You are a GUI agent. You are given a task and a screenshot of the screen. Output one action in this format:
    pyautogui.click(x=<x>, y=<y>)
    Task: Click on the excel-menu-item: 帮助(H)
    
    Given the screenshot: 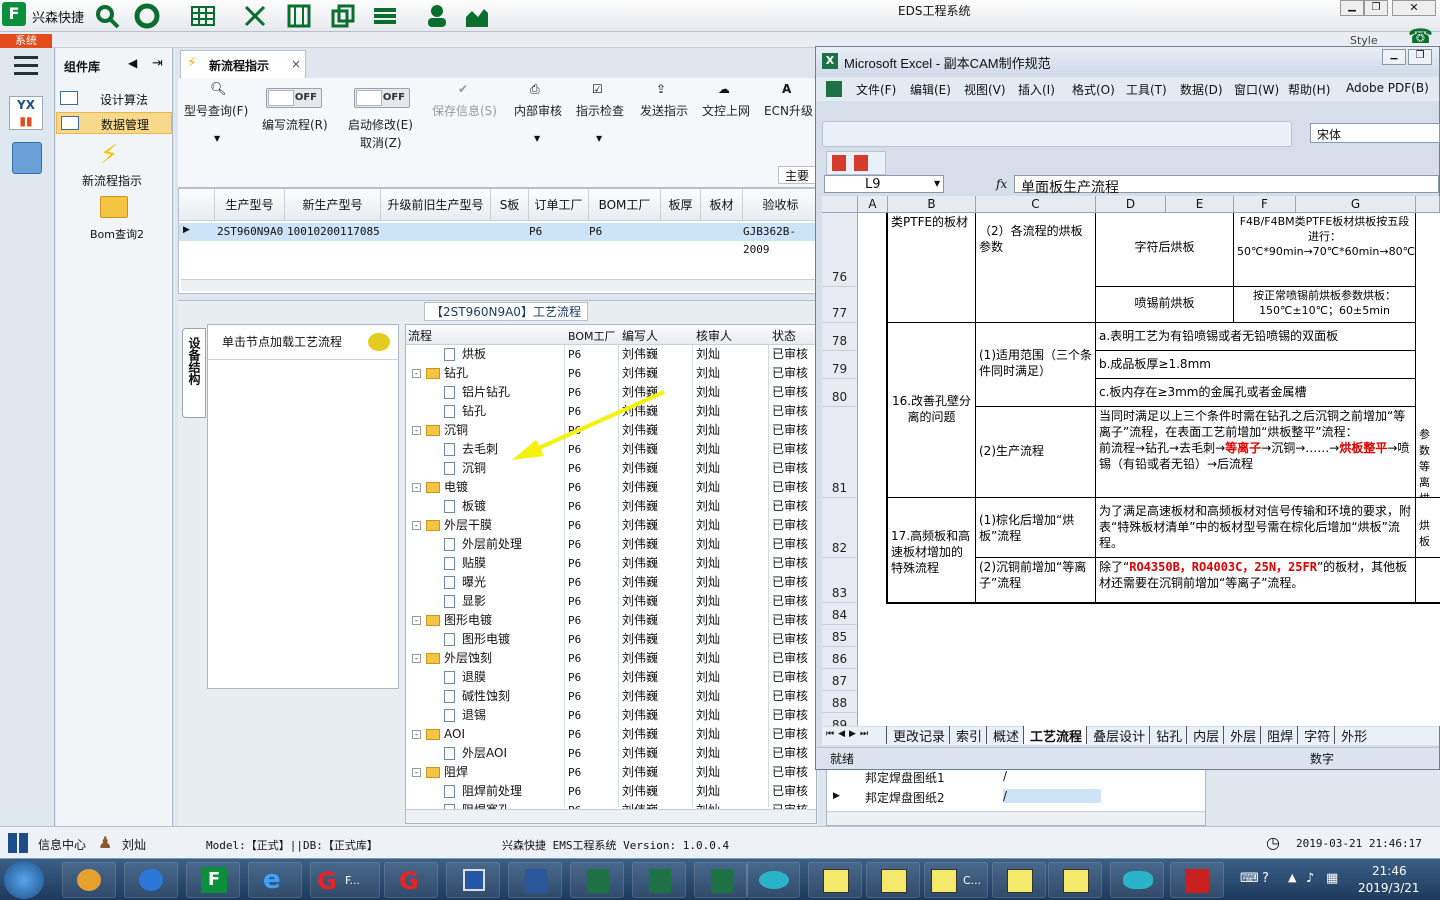 What is the action you would take?
    pyautogui.click(x=1309, y=89)
    